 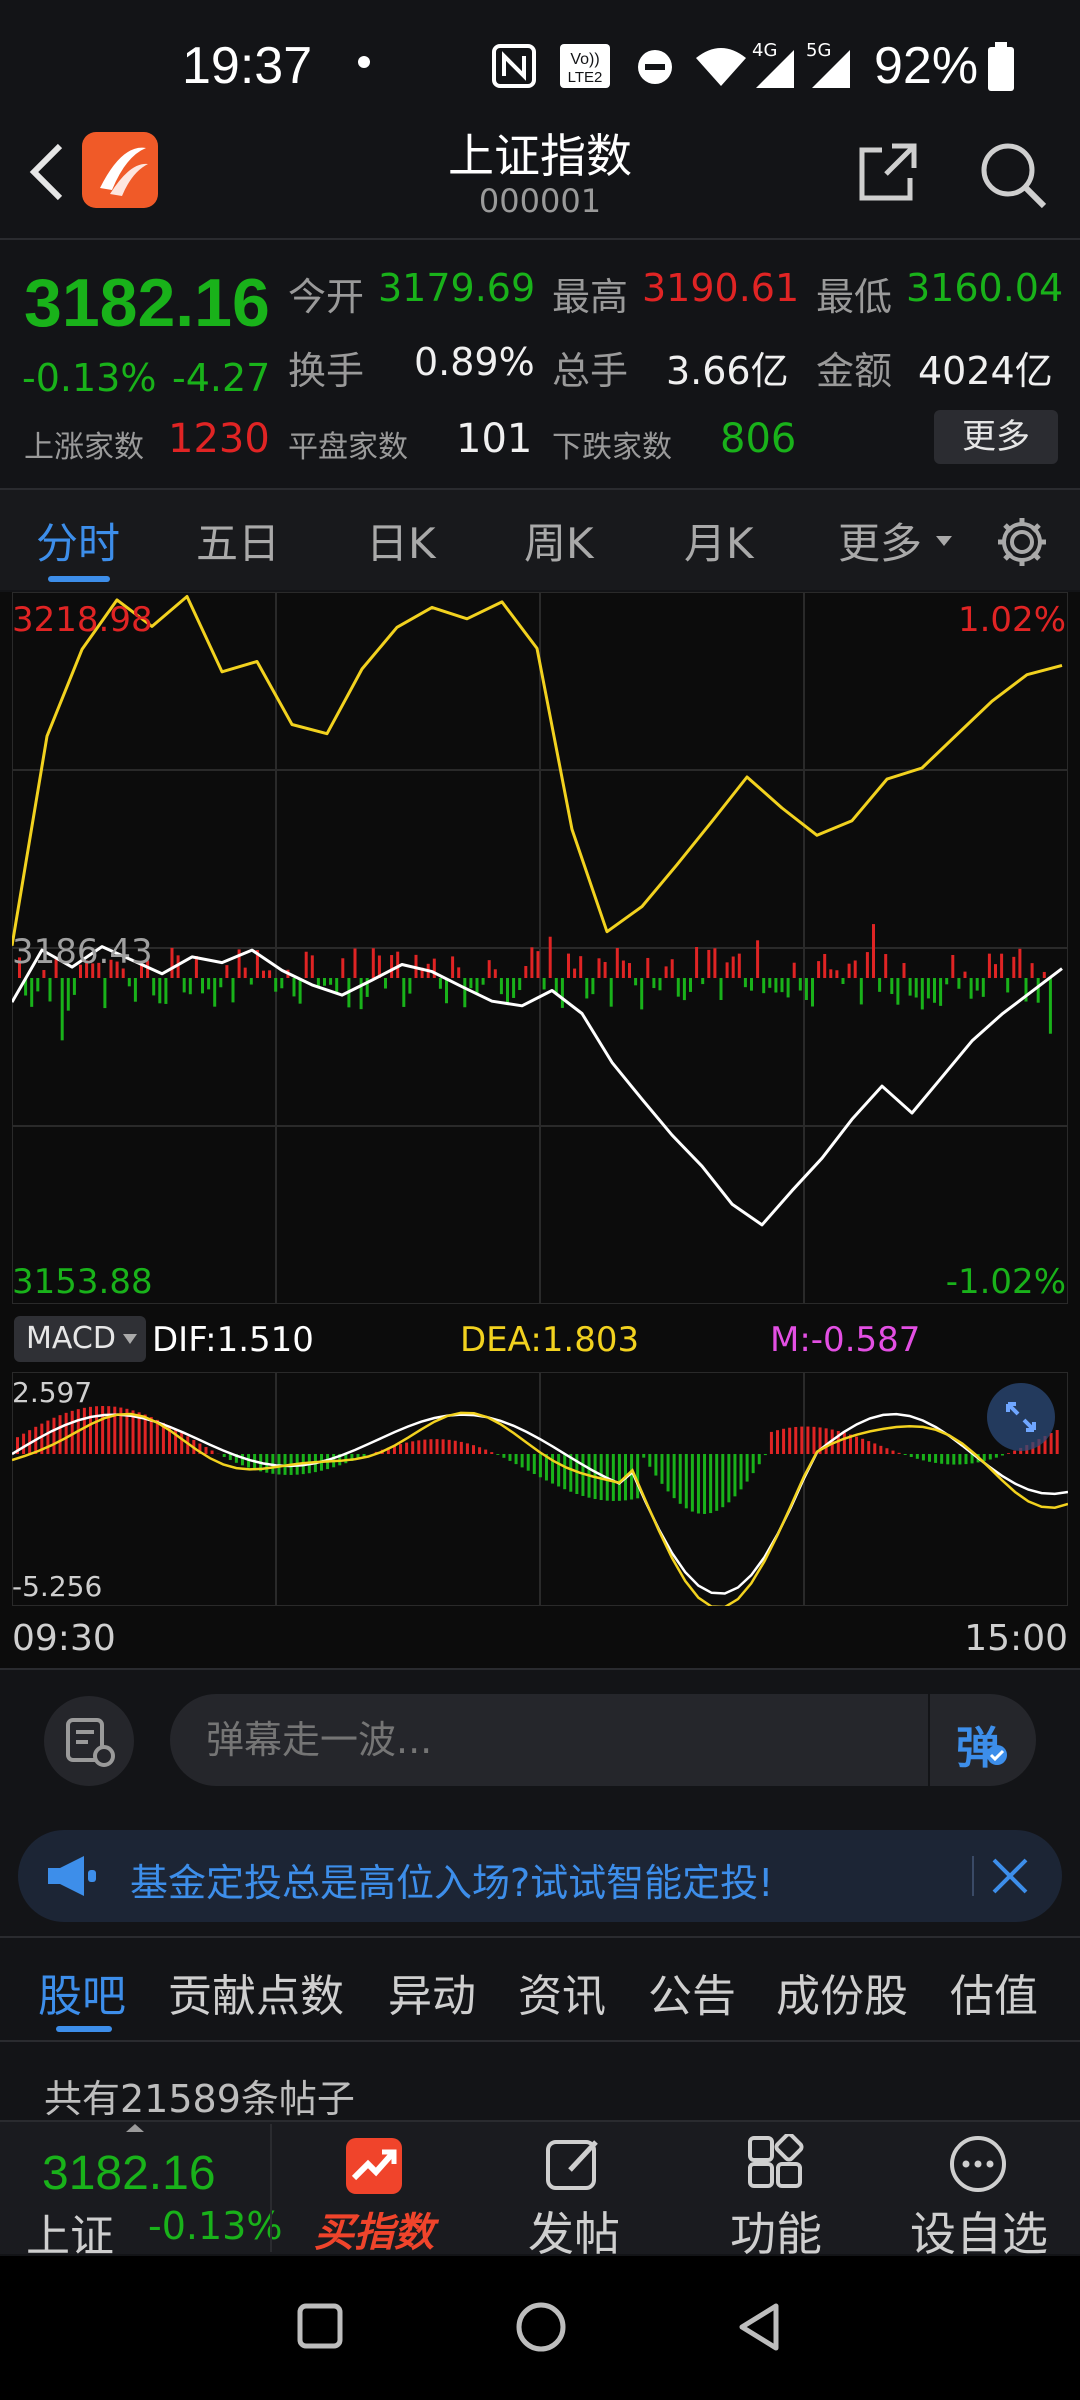 What do you see at coordinates (271, 2188) in the screenshot?
I see `divider` at bounding box center [271, 2188].